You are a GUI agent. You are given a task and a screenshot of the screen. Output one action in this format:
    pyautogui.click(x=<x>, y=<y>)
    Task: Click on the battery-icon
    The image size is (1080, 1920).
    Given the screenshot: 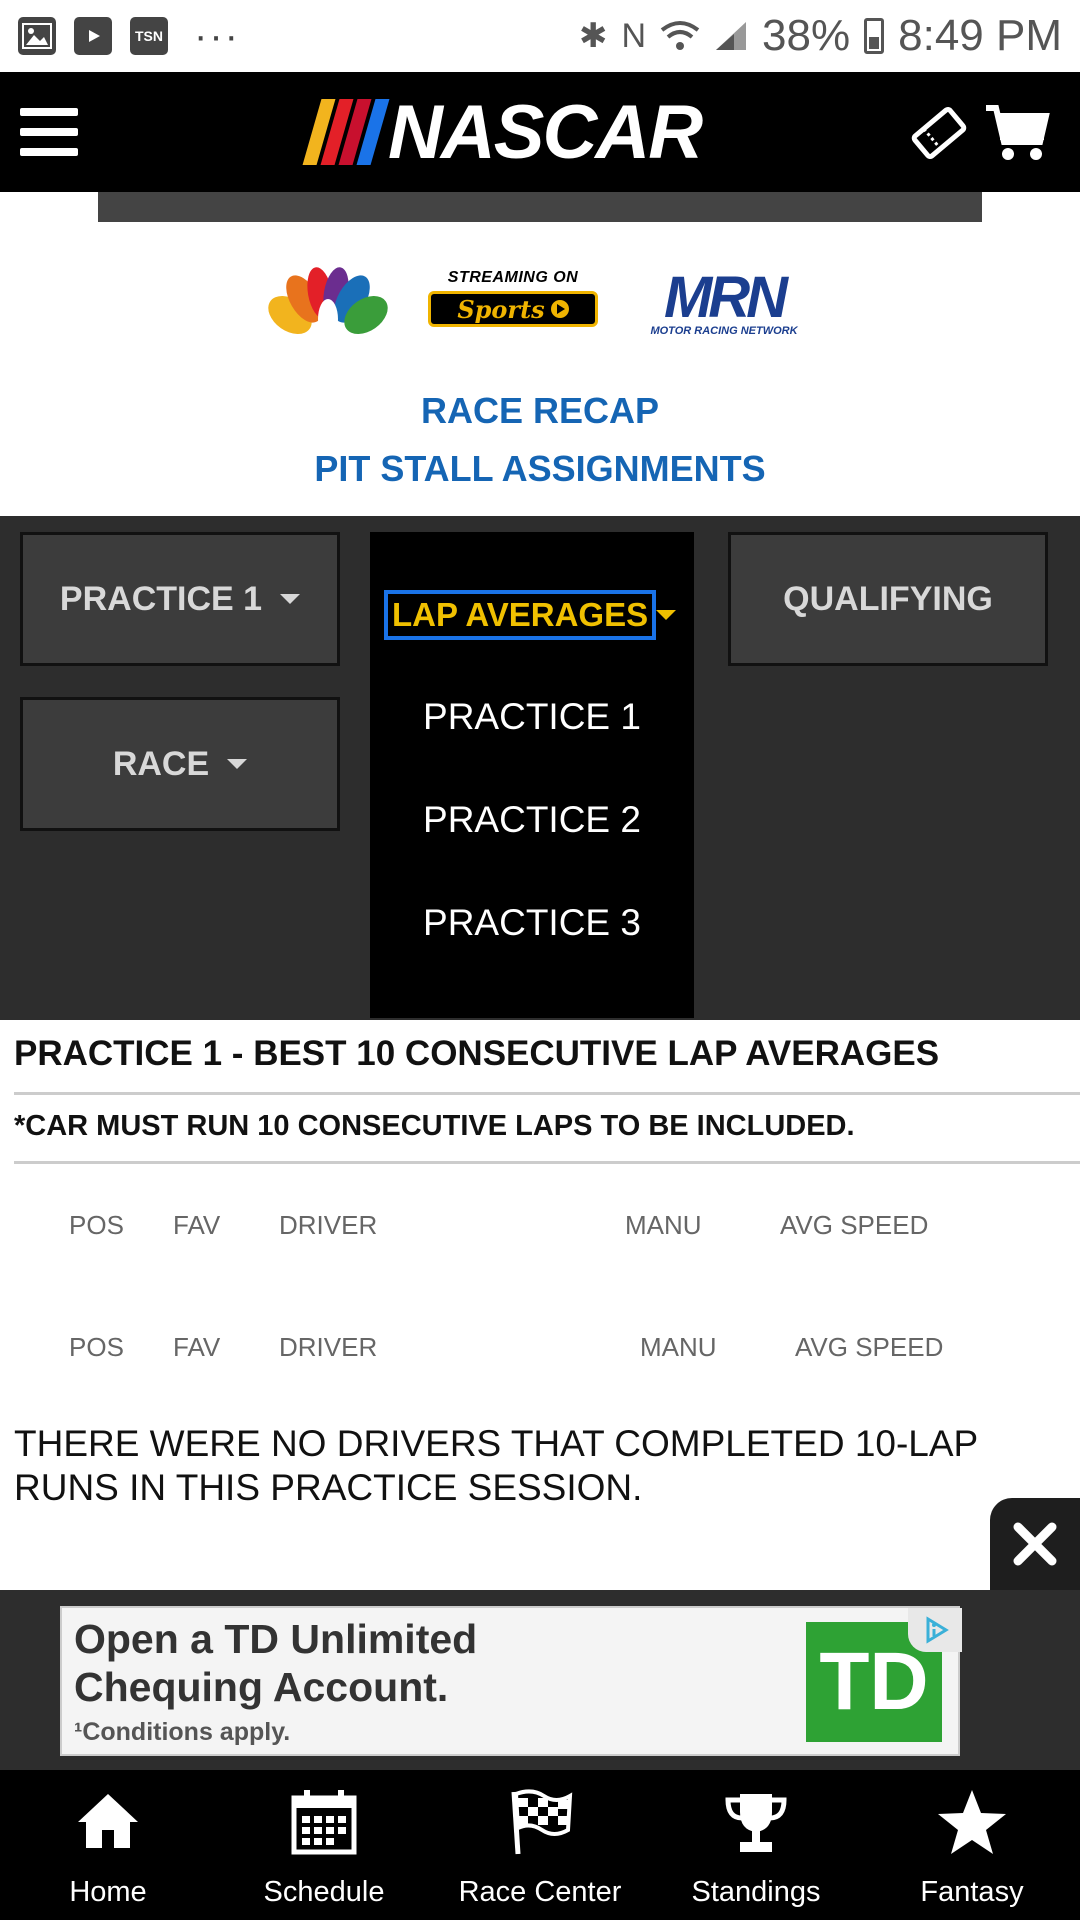 What is the action you would take?
    pyautogui.click(x=874, y=36)
    